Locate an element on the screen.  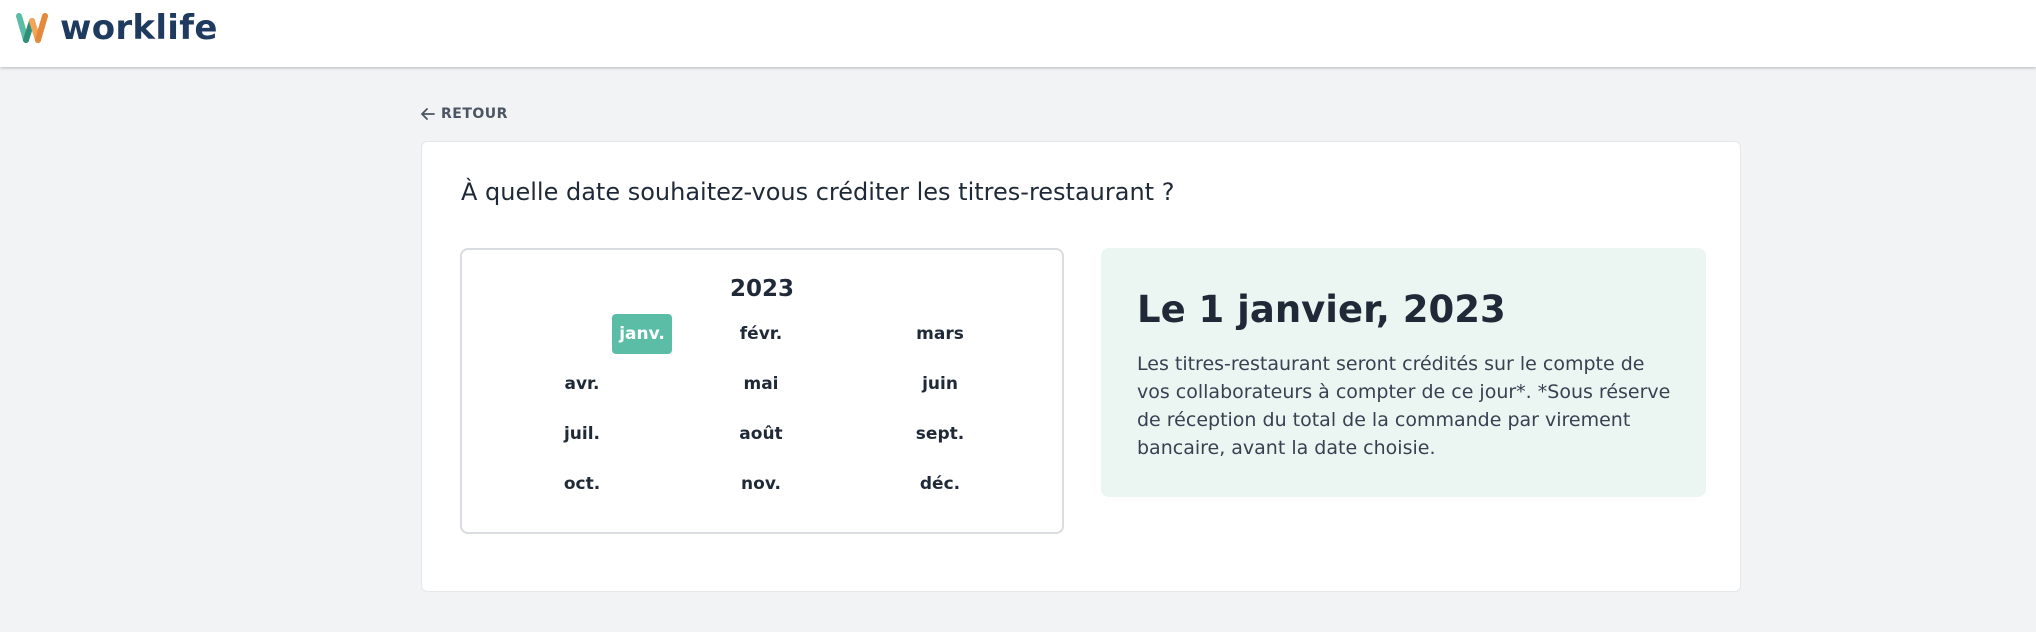
brand-logo: worklife is located at coordinates (117, 28).